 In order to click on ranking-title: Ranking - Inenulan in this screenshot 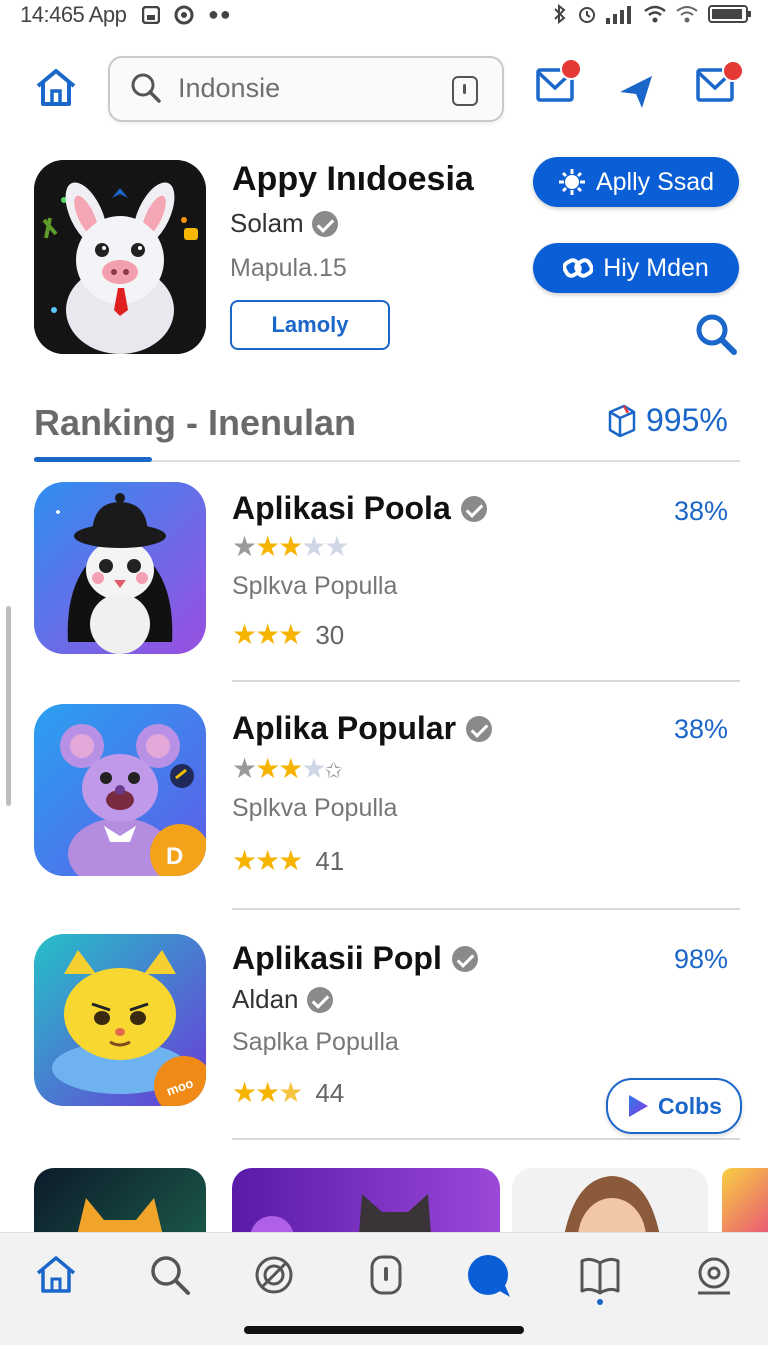, I will do `click(195, 422)`.